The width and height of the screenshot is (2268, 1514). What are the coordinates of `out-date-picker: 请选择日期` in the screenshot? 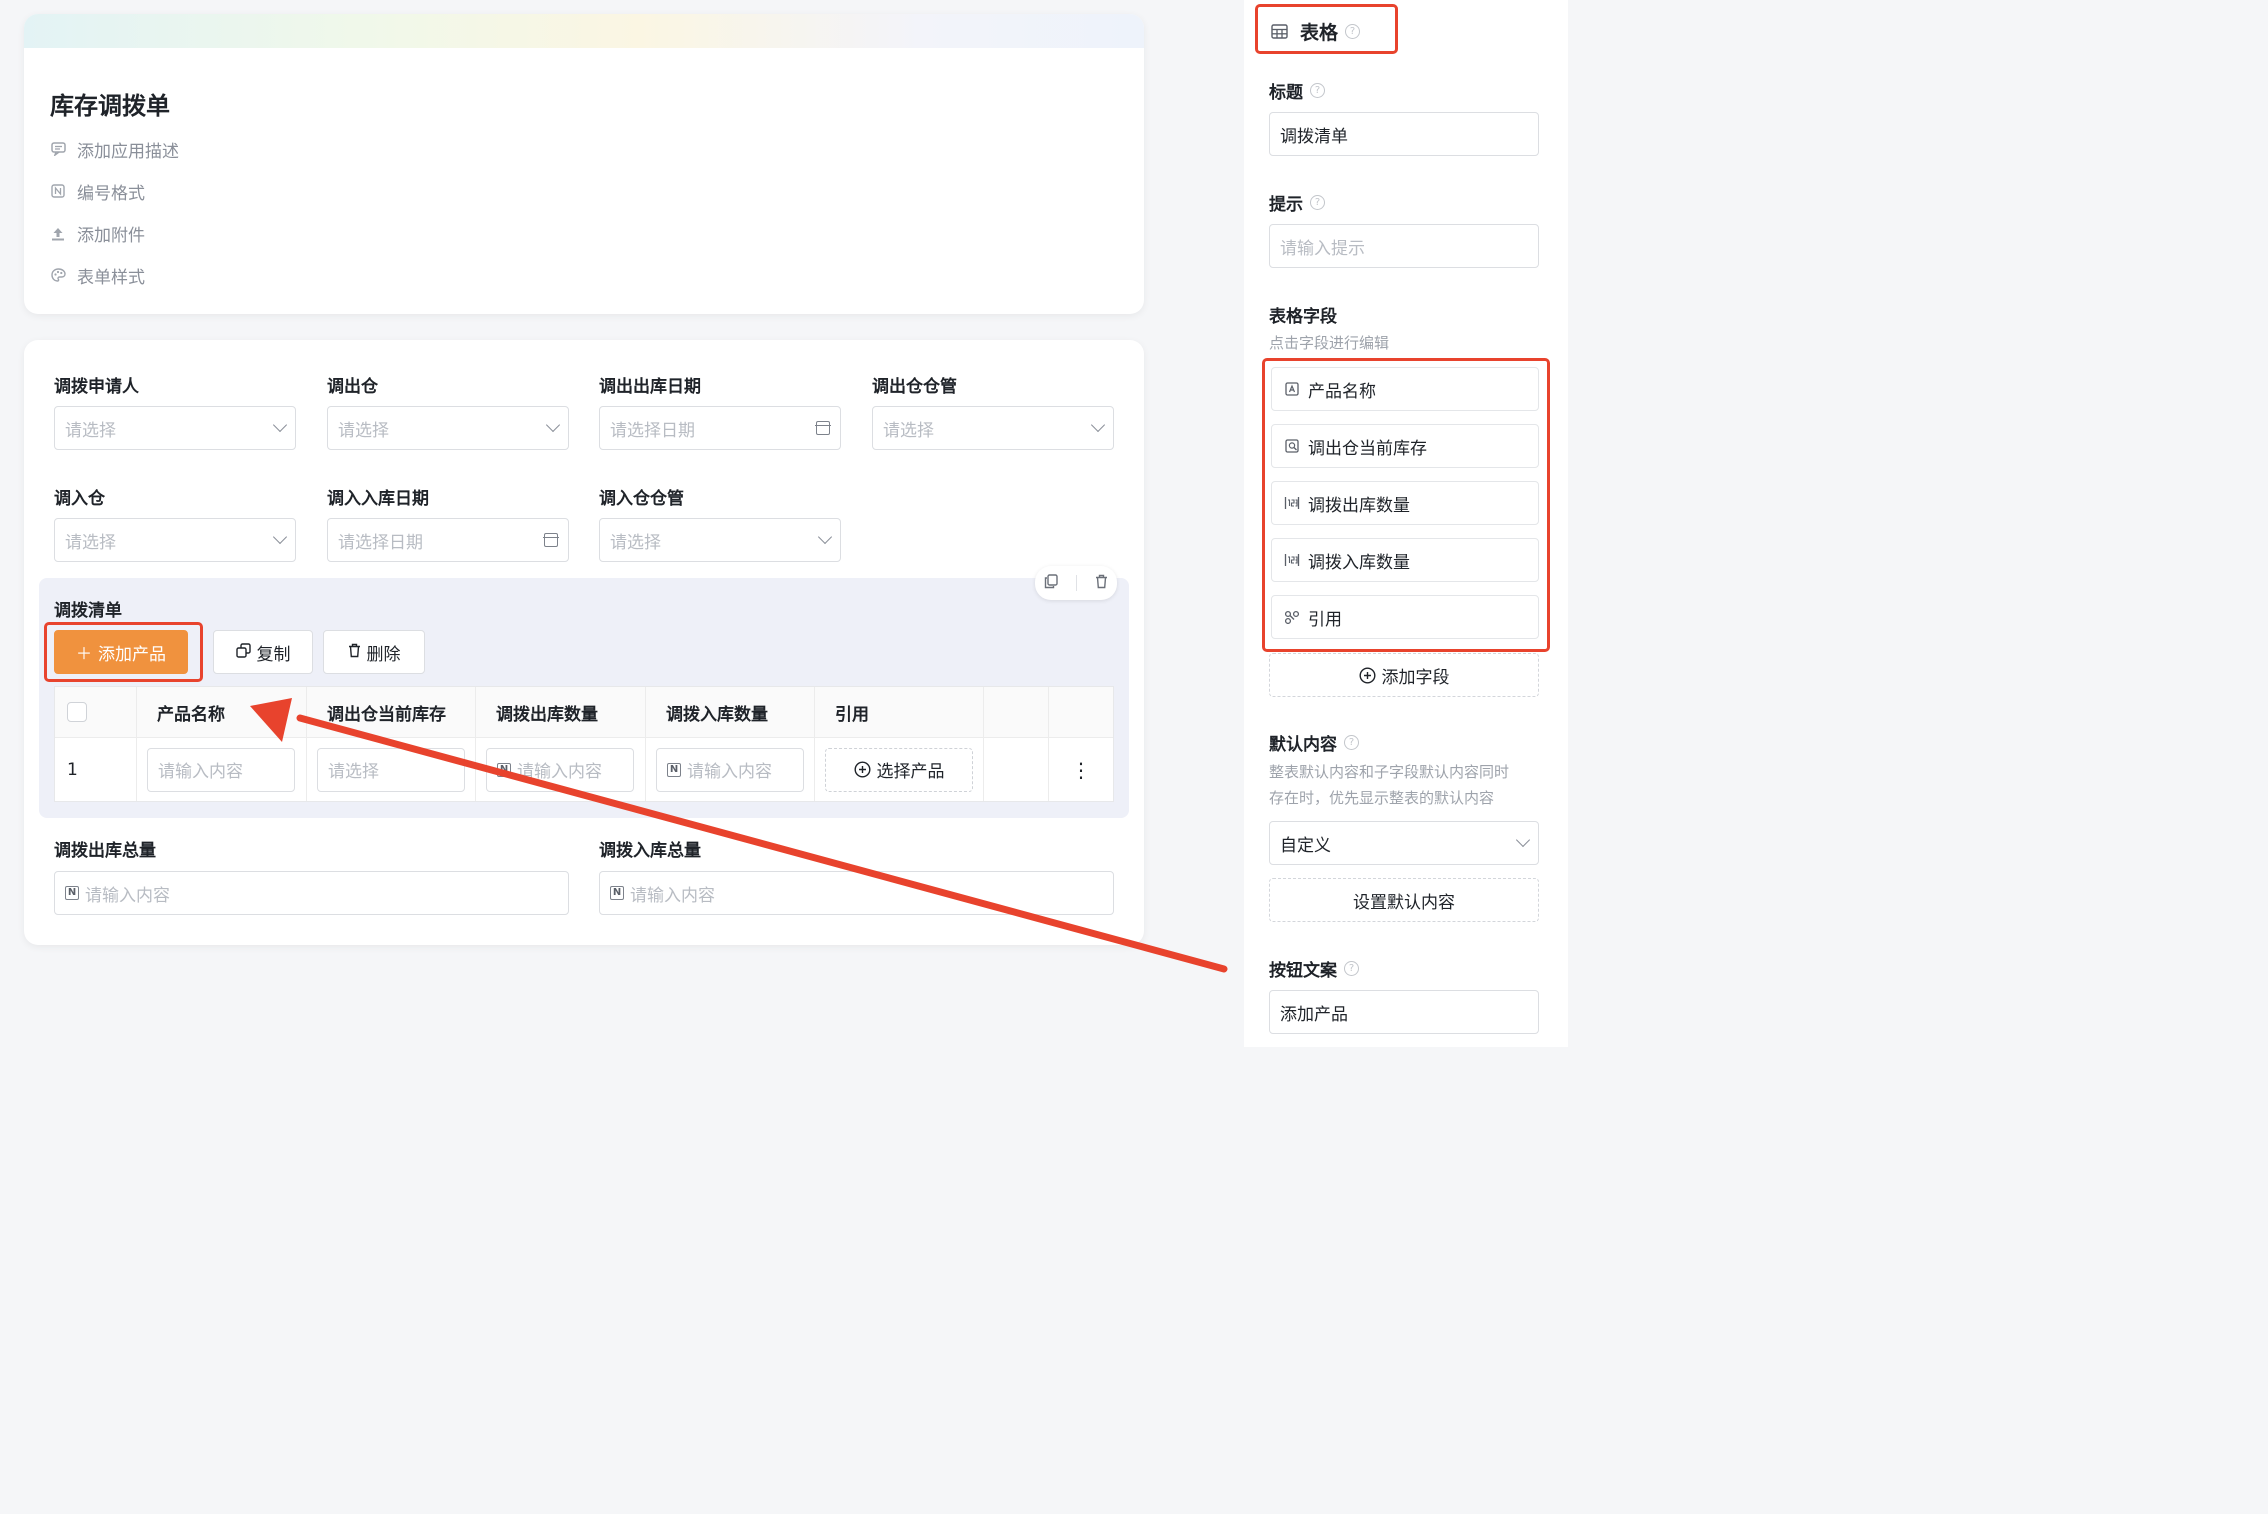 It's located at (720, 428).